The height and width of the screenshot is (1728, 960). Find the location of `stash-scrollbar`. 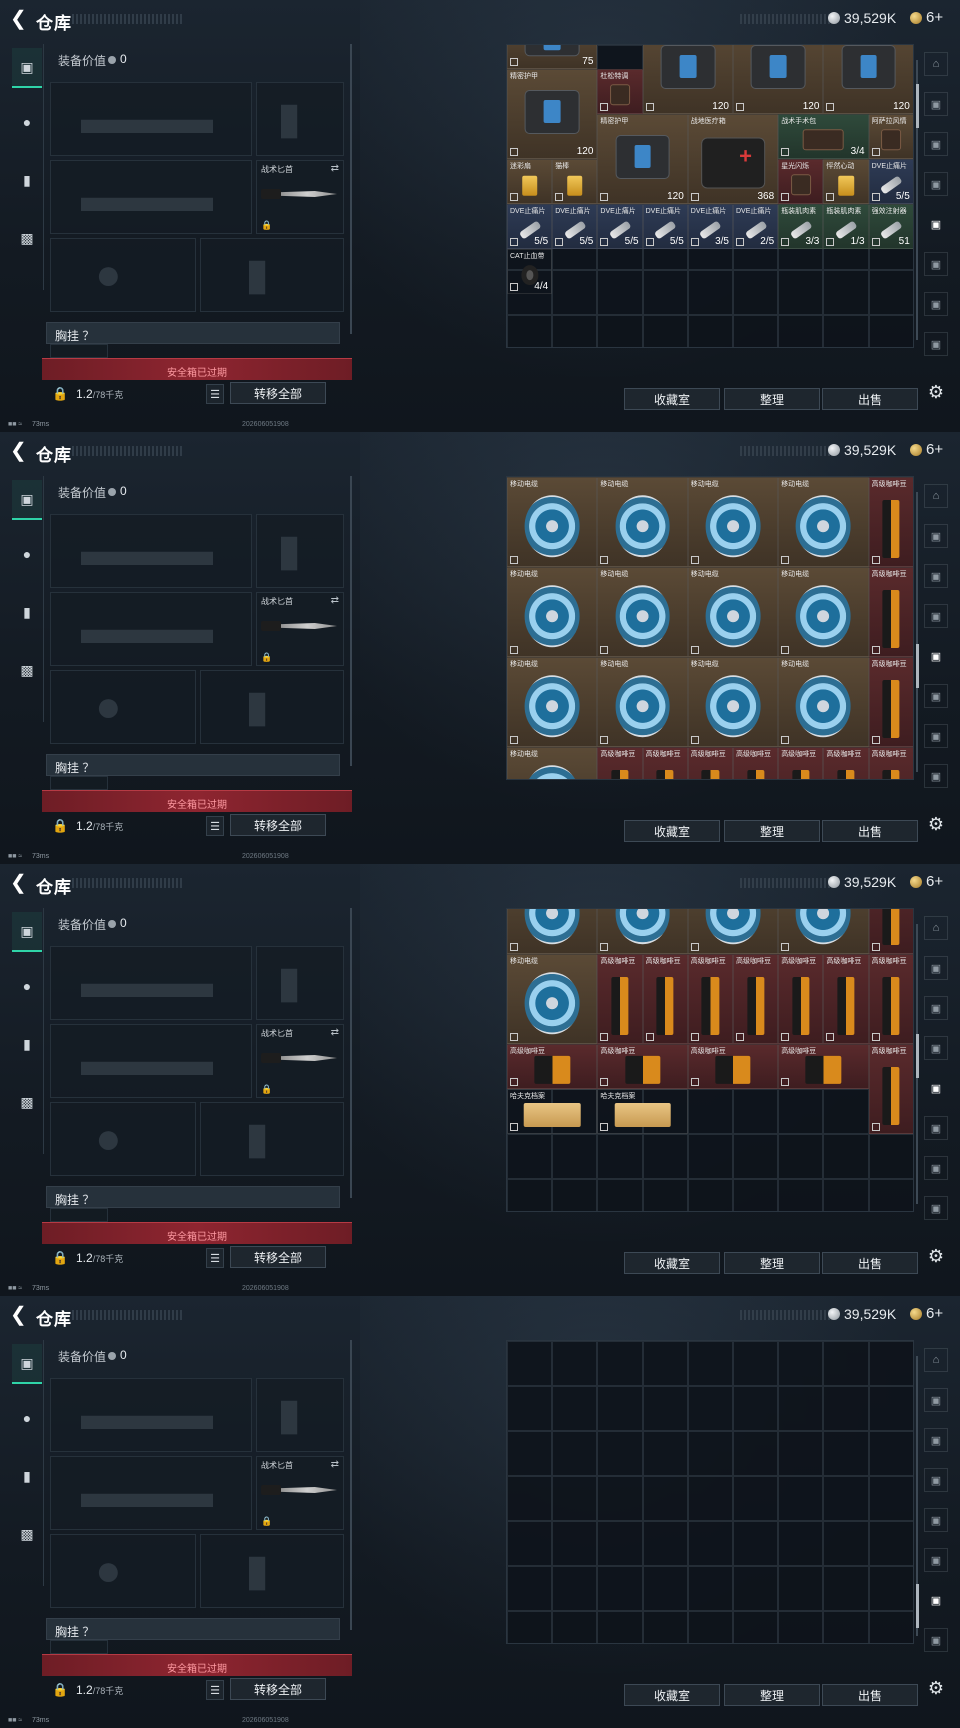

stash-scrollbar is located at coordinates (917, 632).